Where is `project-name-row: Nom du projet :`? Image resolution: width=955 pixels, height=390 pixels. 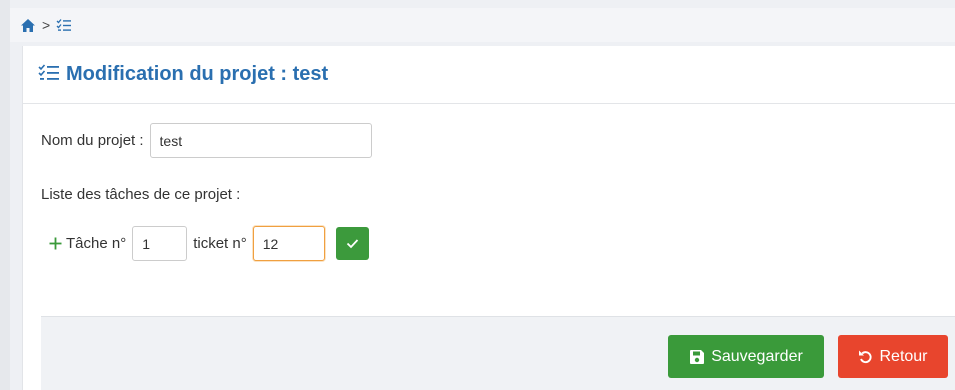 project-name-row: Nom du projet : is located at coordinates (206, 140).